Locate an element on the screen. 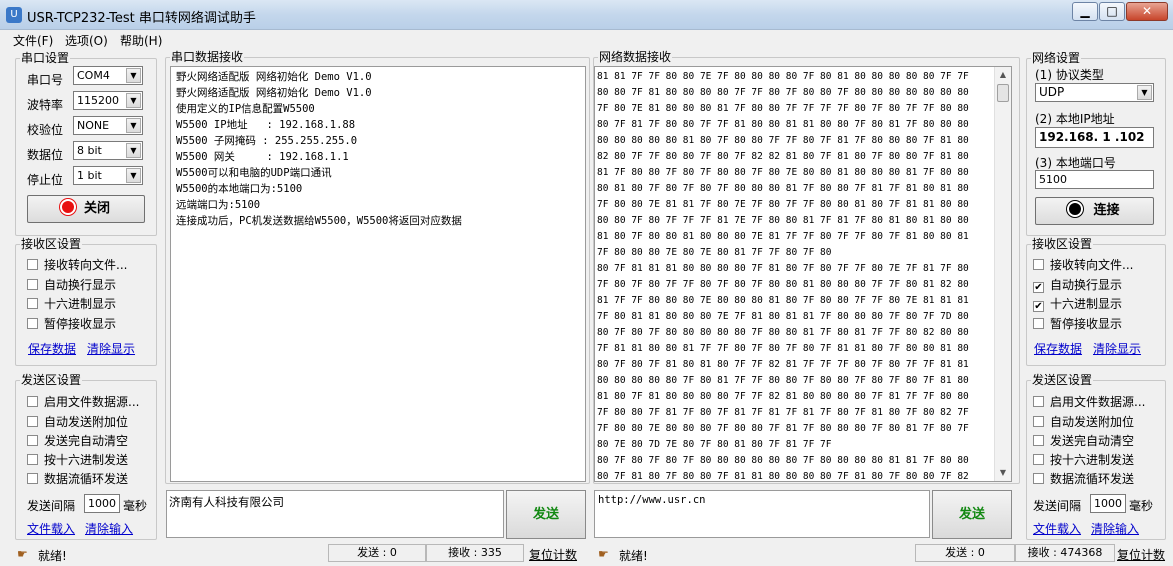  net-interval-input: 1000 is located at coordinates (1108, 503).